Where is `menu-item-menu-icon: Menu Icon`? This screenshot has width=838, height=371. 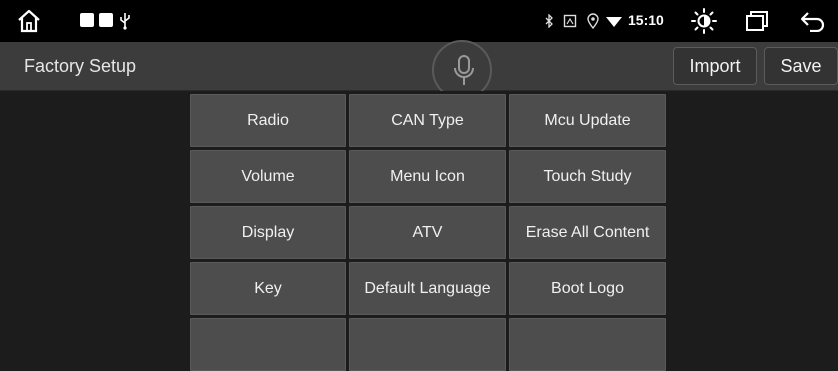 menu-item-menu-icon: Menu Icon is located at coordinates (427, 176).